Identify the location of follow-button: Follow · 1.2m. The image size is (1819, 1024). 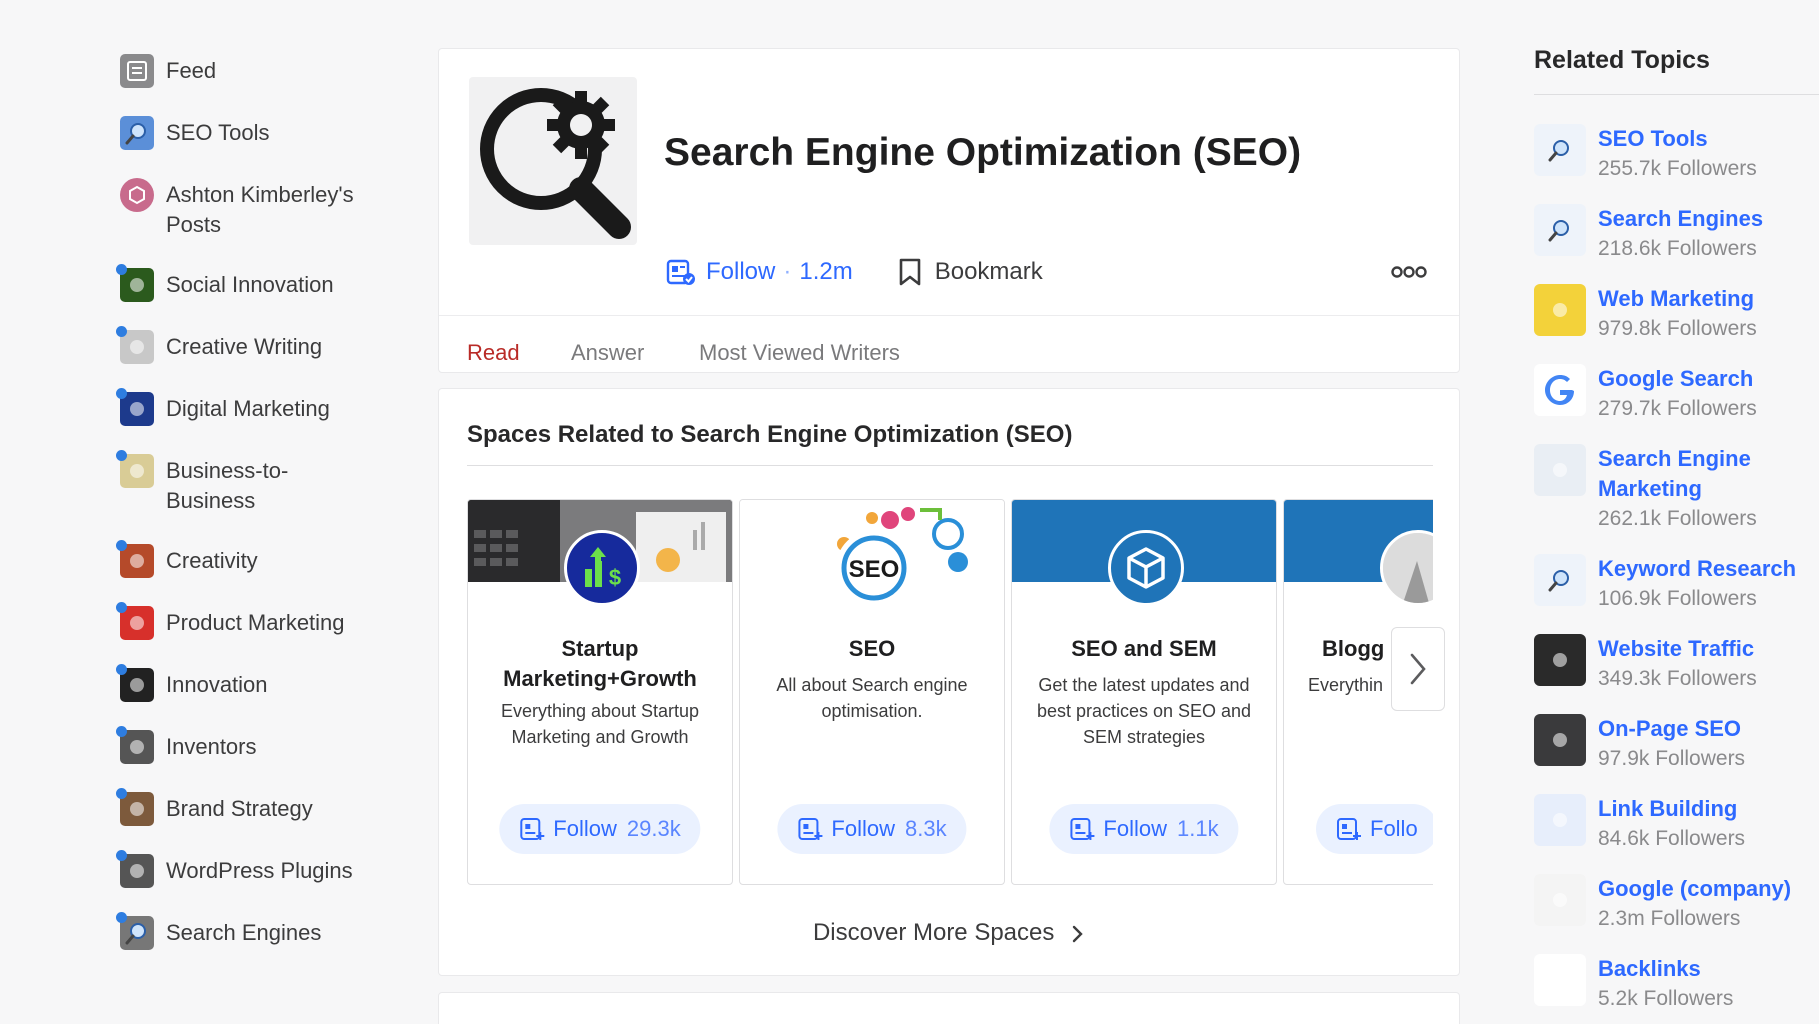
(759, 272).